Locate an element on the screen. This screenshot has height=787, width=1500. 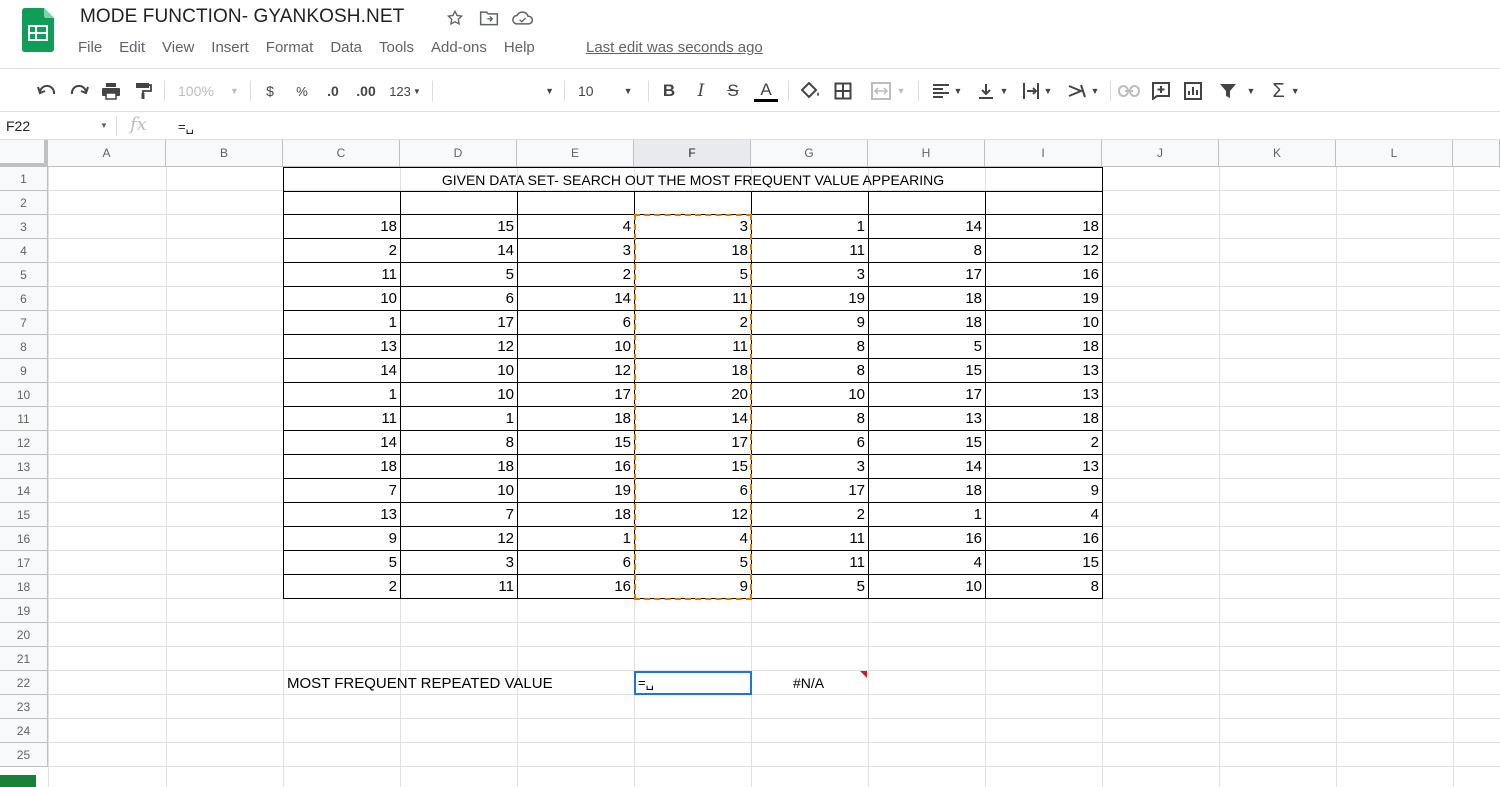
merge-cells-icon: ▼ is located at coordinates (888, 91).